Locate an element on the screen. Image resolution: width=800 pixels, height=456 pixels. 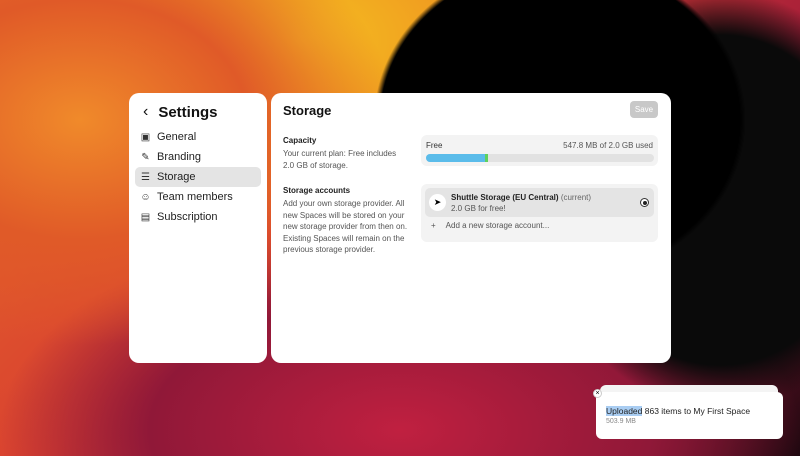
sidebar-title: Settings is located at coordinates (188, 112).